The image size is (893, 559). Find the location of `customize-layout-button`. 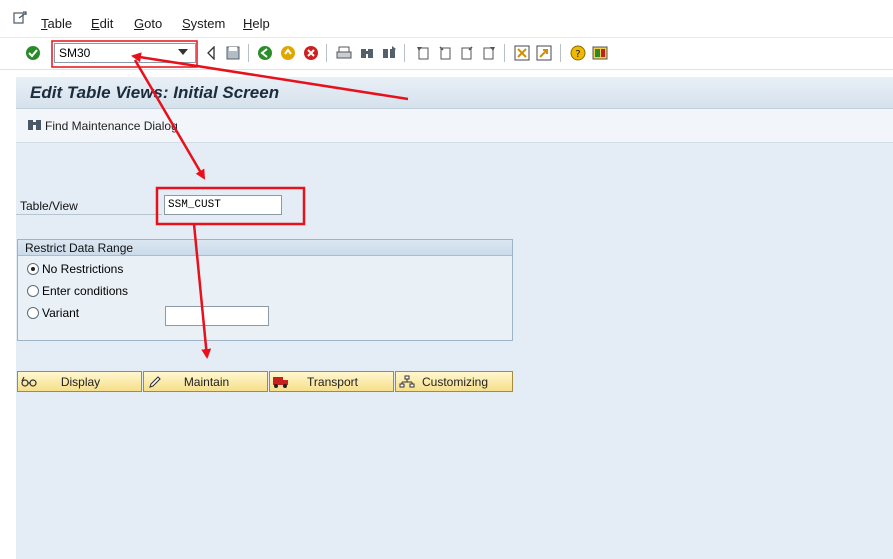

customize-layout-button is located at coordinates (600, 53).